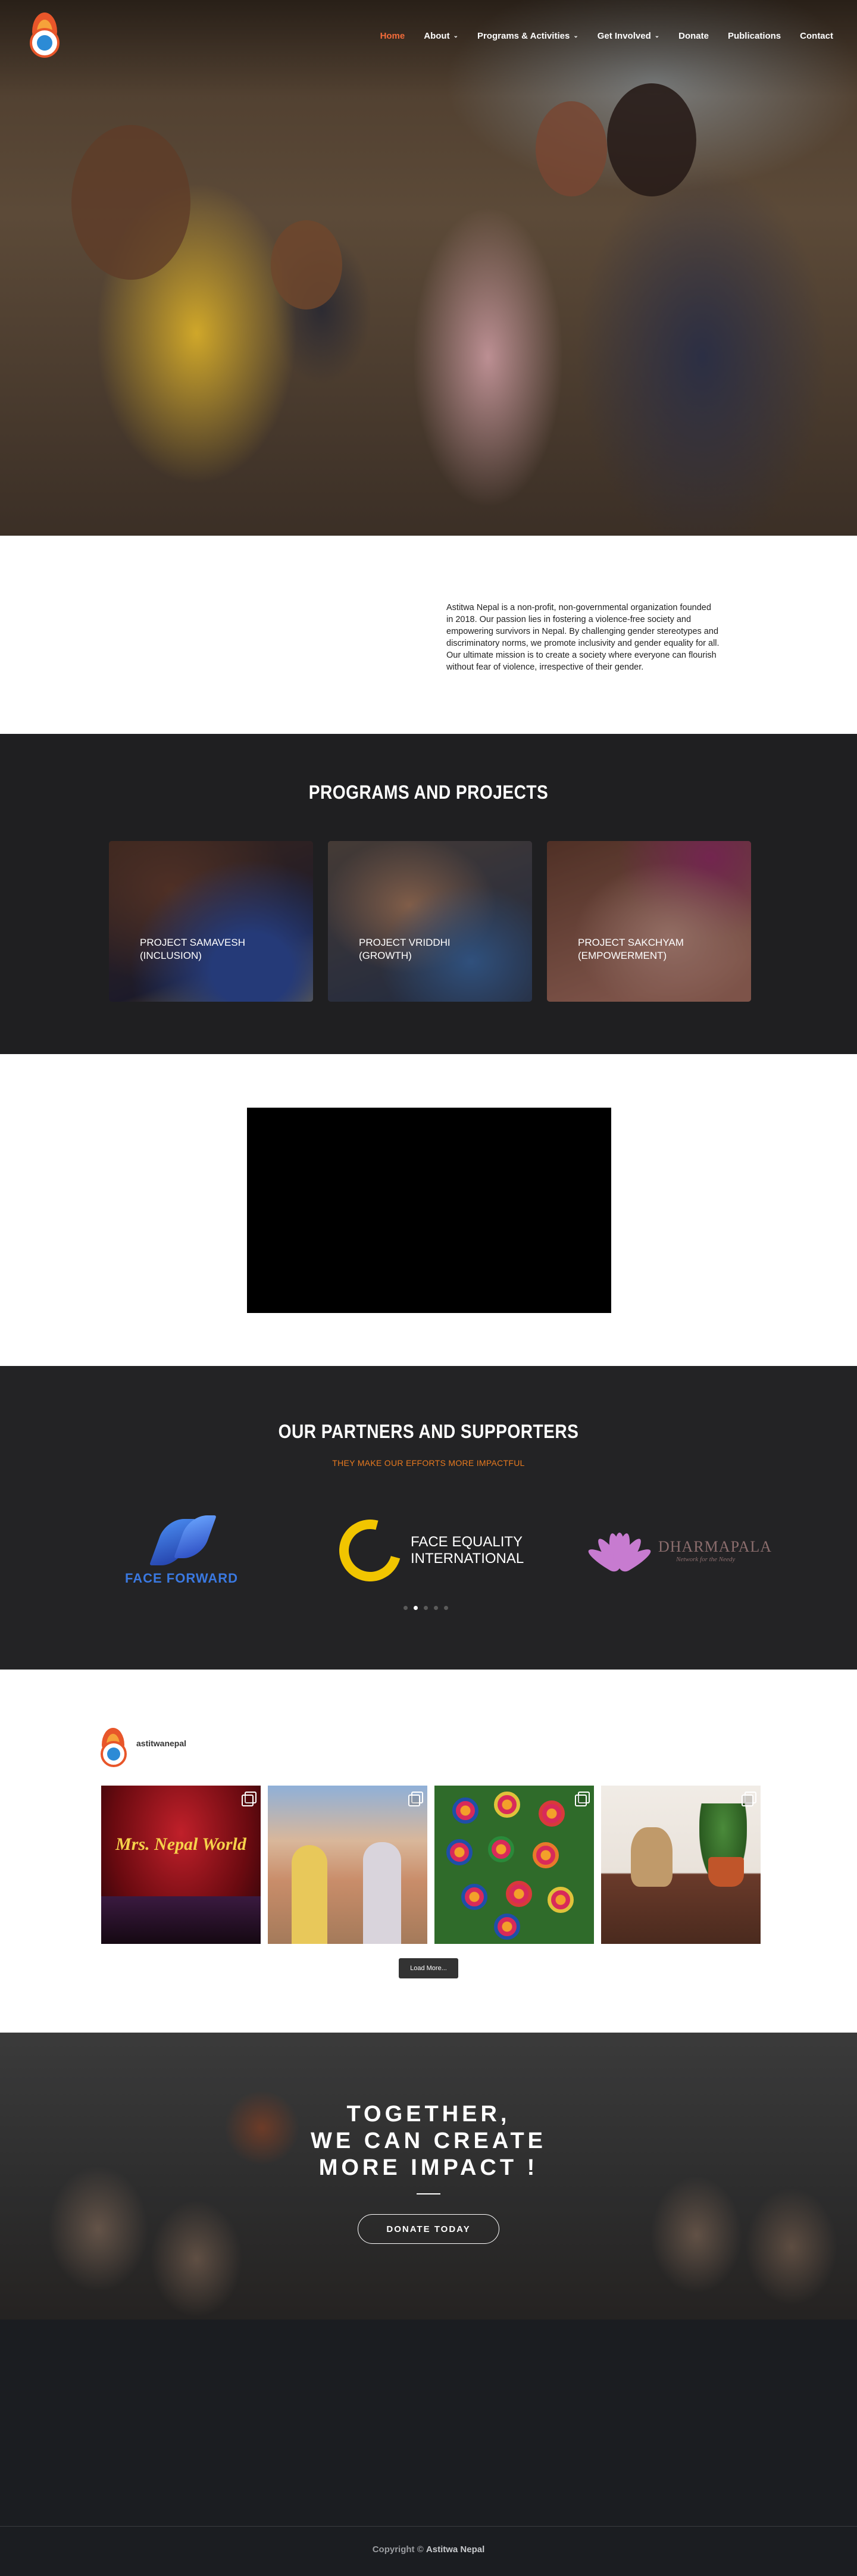  What do you see at coordinates (405, 942) in the screenshot?
I see `program-card-title: PROJECT VRIDDHI` at bounding box center [405, 942].